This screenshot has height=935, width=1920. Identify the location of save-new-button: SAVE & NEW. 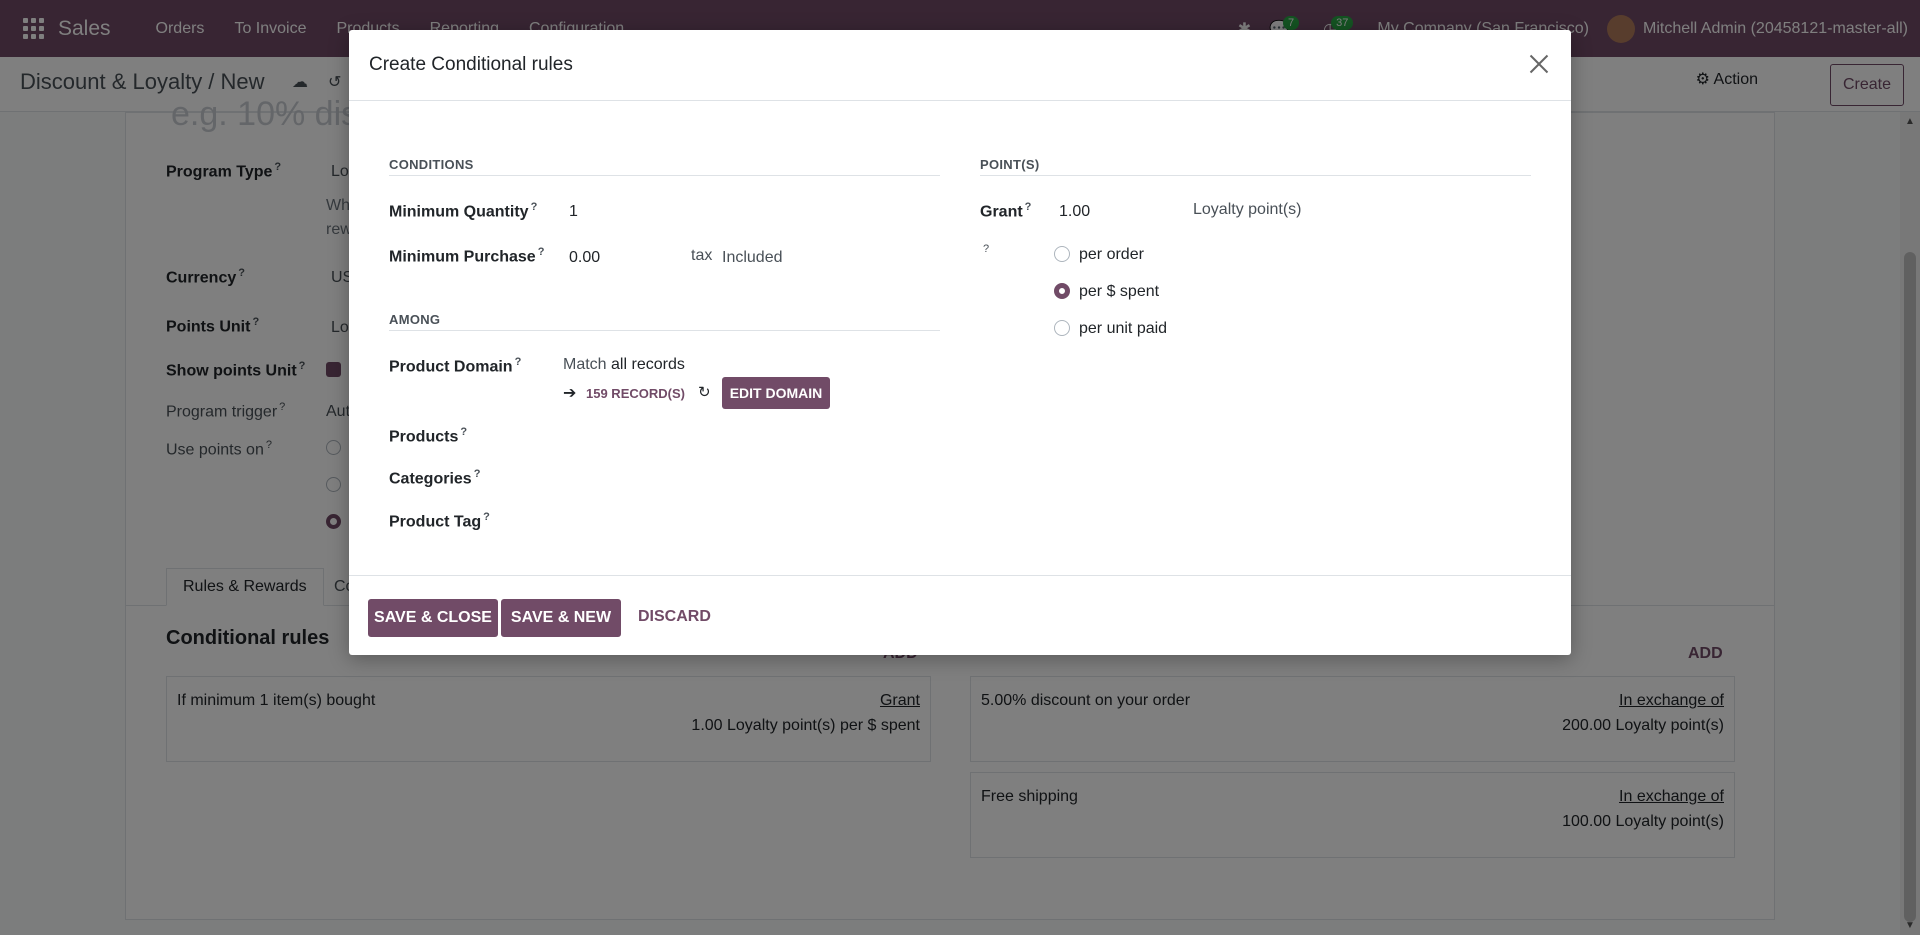
(561, 618).